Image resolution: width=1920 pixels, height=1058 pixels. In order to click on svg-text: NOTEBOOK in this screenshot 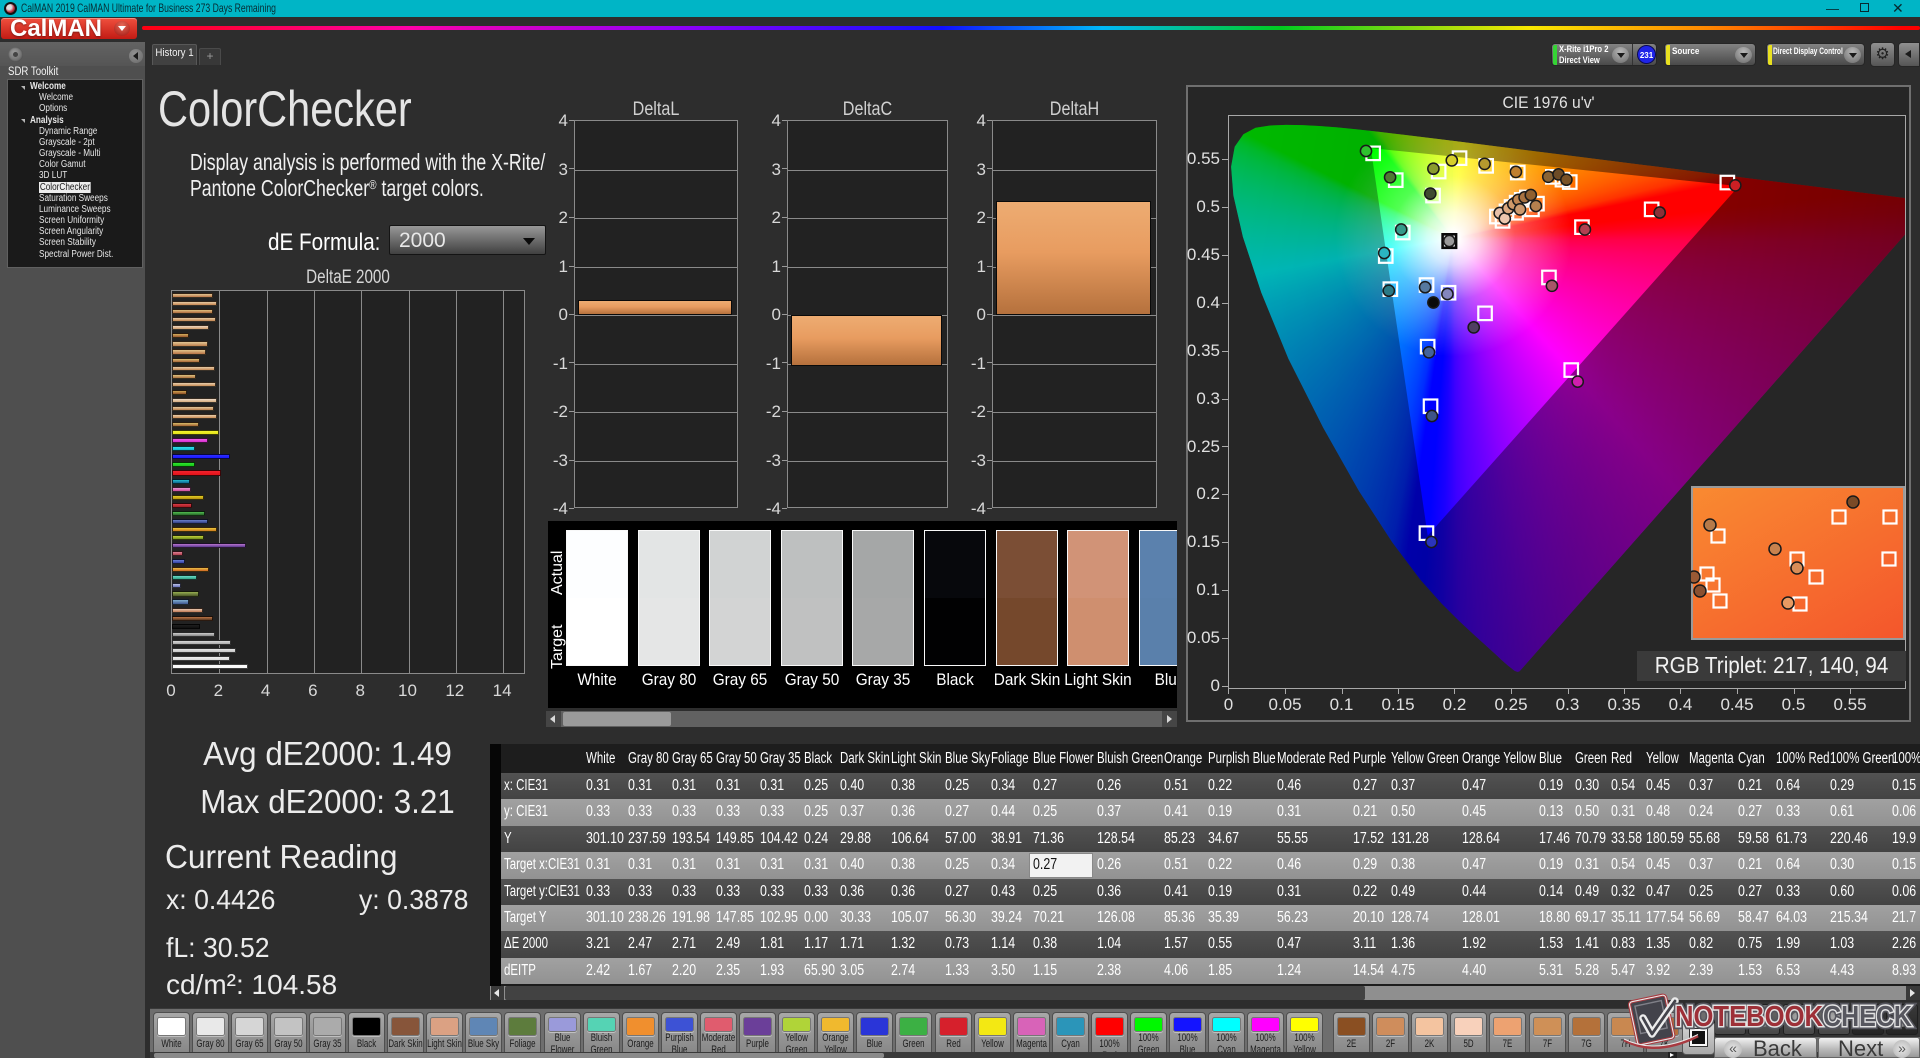, I will do `click(1749, 1017)`.